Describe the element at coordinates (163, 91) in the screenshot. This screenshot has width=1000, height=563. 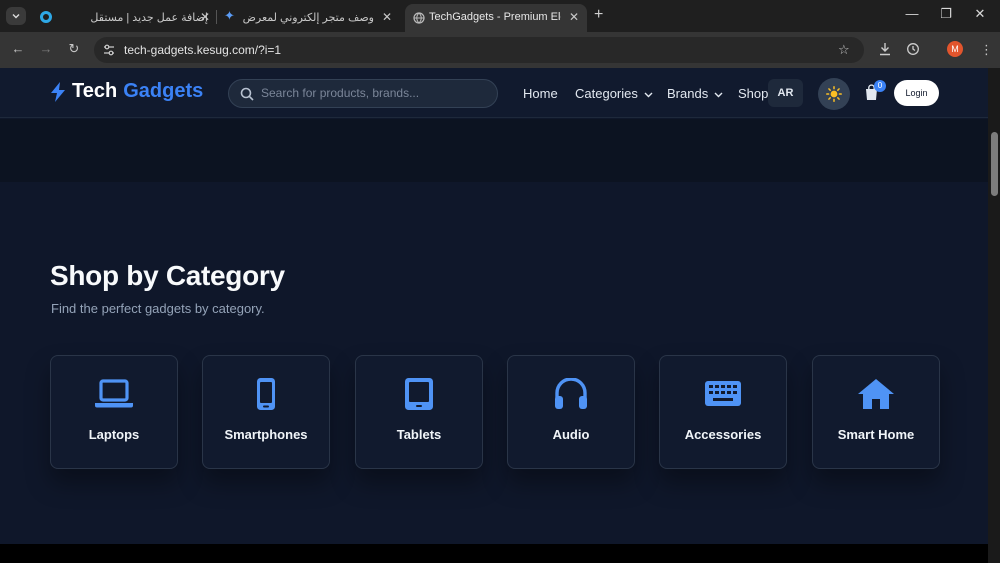
I see `logo-word-gadgets: Gadgets` at that location.